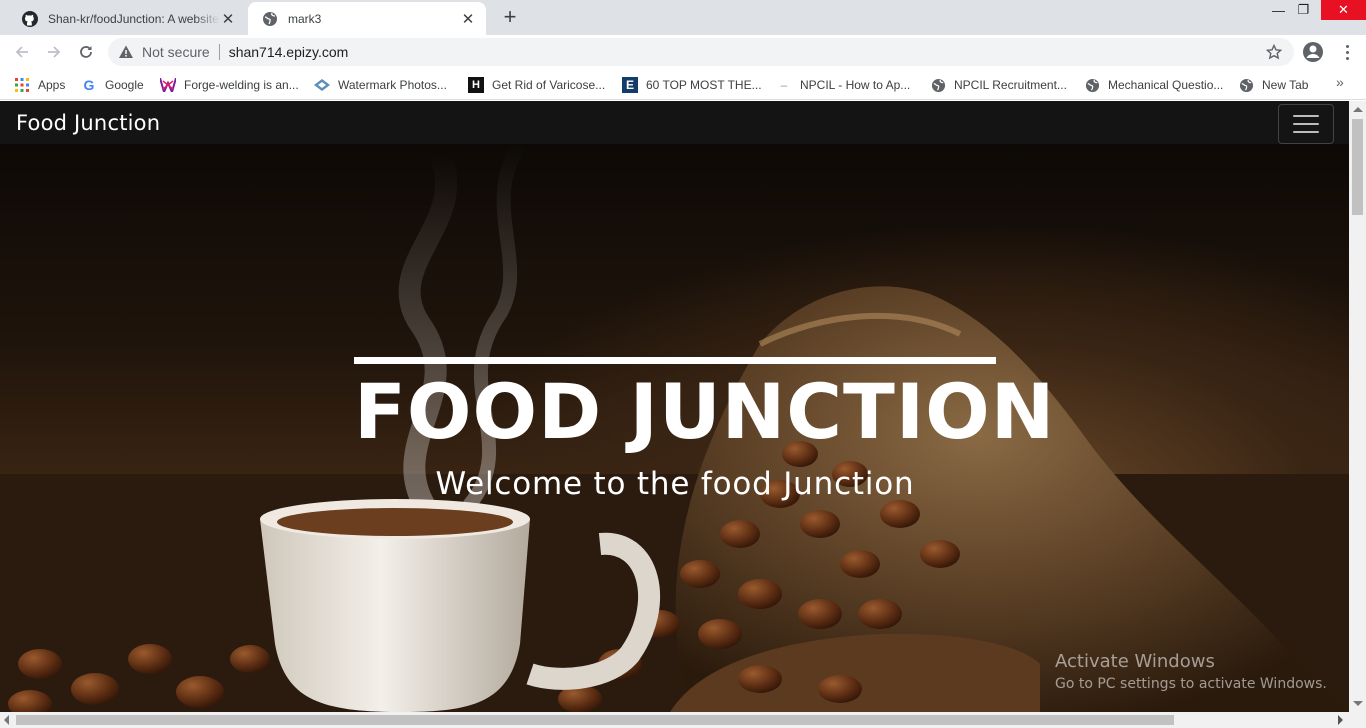 This screenshot has width=1366, height=728. What do you see at coordinates (784, 85) in the screenshot?
I see `dash-site-icon: –` at bounding box center [784, 85].